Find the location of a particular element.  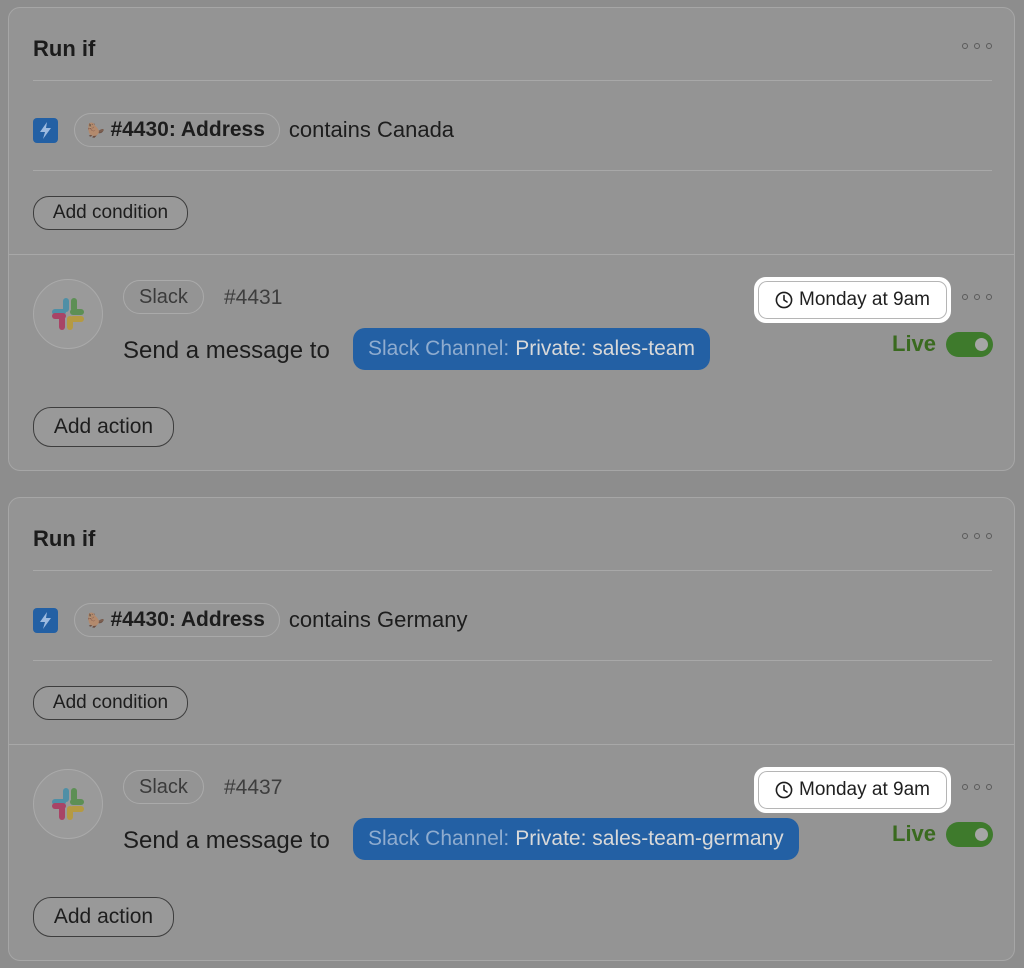

channel-chip-value: Private: sales-team-germany is located at coordinates (649, 838).